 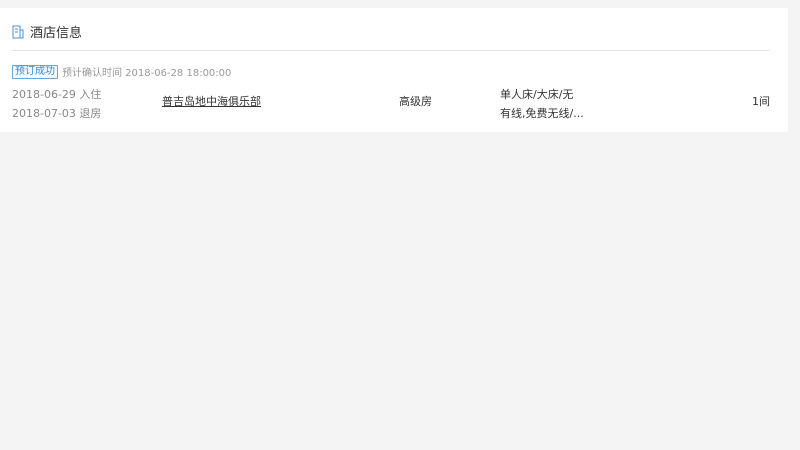 I want to click on section-header: 酒店信息, so click(x=47, y=31).